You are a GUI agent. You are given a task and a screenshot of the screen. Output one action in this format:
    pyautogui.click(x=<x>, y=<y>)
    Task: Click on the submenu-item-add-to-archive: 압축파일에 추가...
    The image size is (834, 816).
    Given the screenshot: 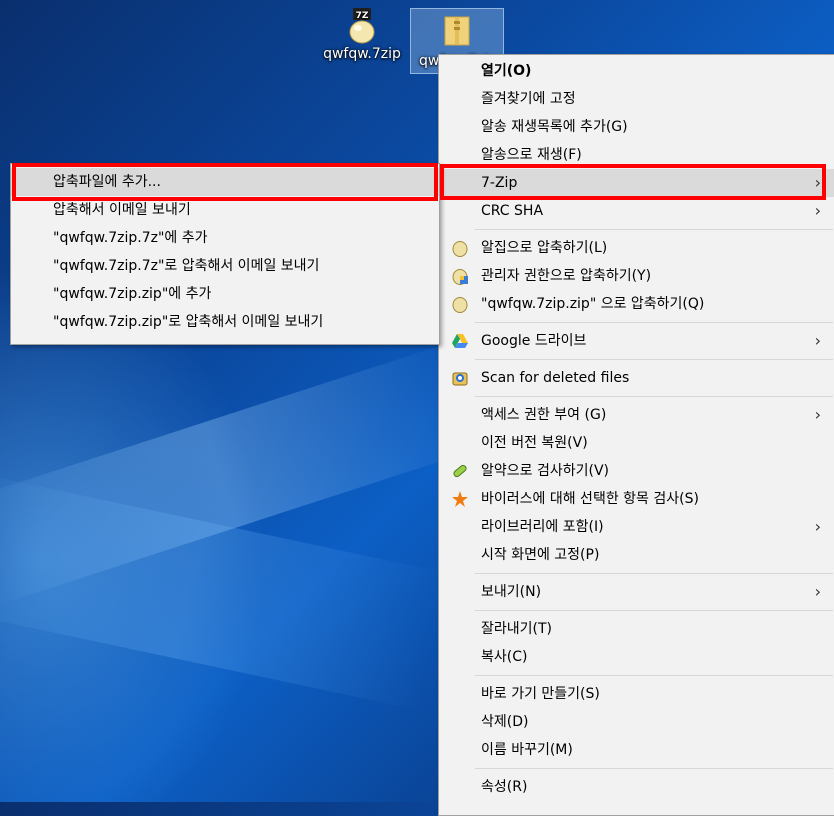 What is the action you would take?
    pyautogui.click(x=225, y=182)
    